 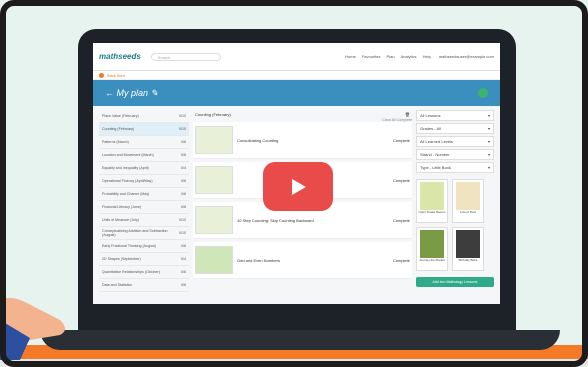 I want to click on month-title: Counting (February), so click(x=213, y=114).